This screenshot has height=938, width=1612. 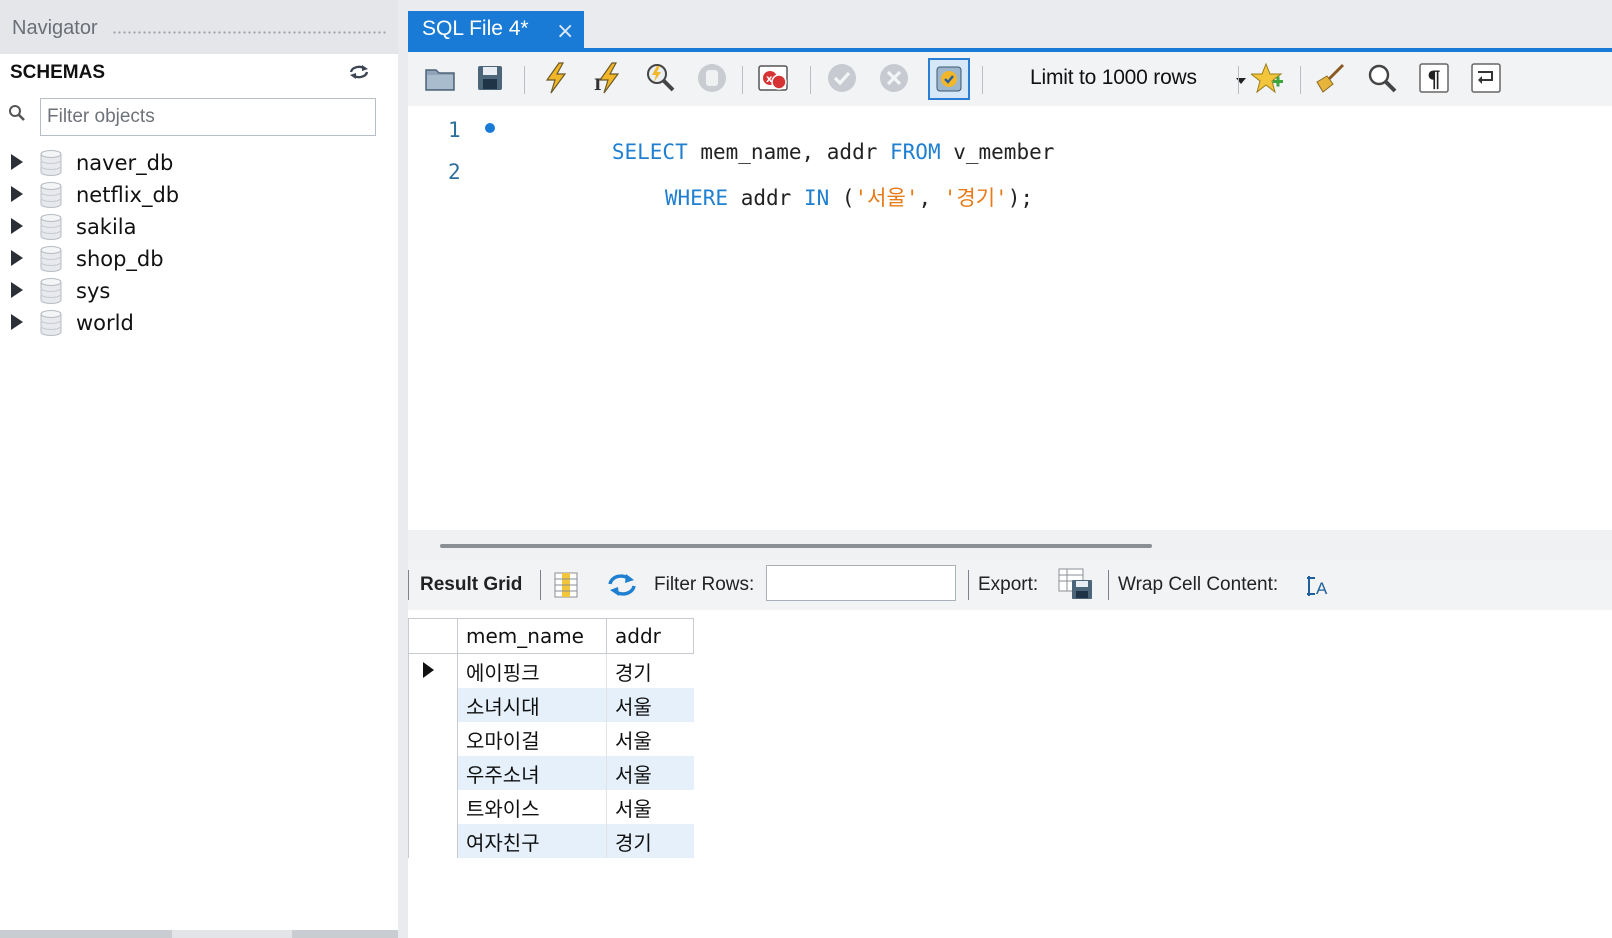 I want to click on sql-string: '서울', so click(x=886, y=198).